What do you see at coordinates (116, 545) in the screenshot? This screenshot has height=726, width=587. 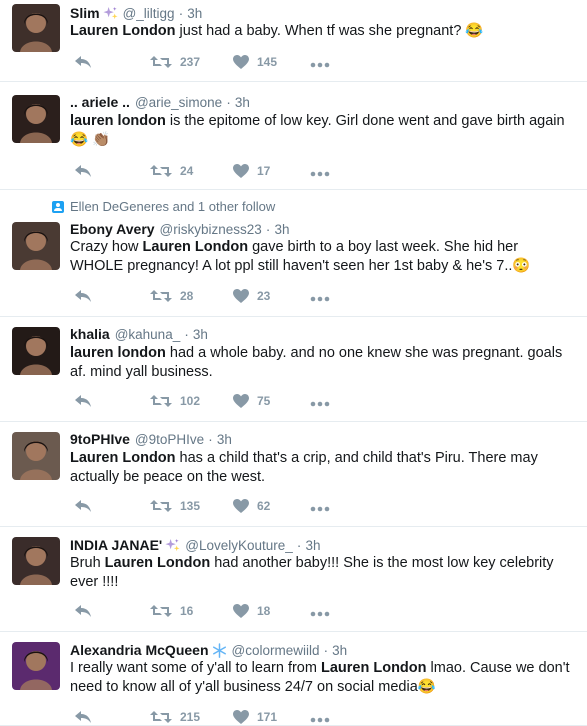 I see `display-name: INDIA JANAE'` at bounding box center [116, 545].